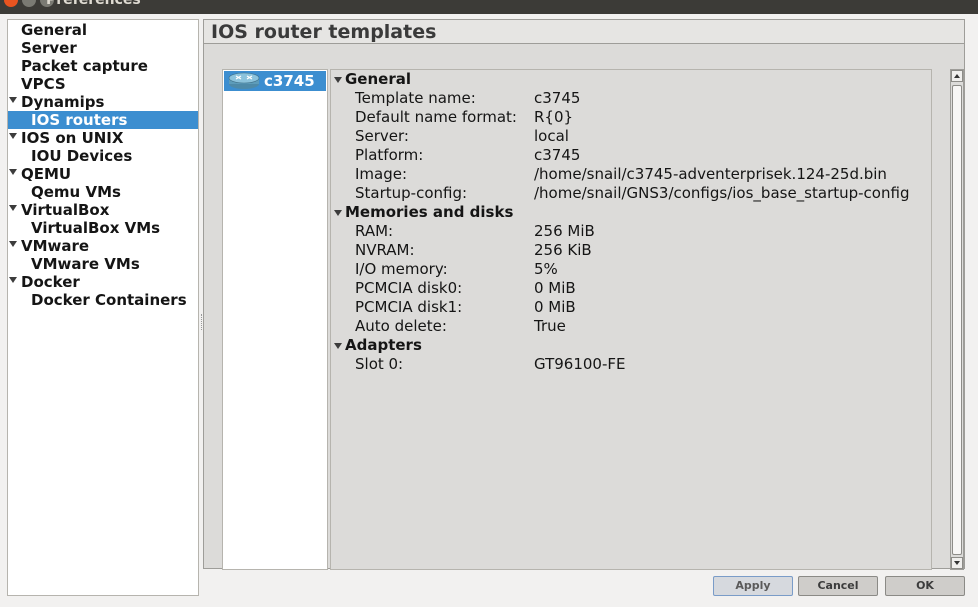  What do you see at coordinates (46, 174) in the screenshot?
I see `sidebar-item-label: QEMU` at bounding box center [46, 174].